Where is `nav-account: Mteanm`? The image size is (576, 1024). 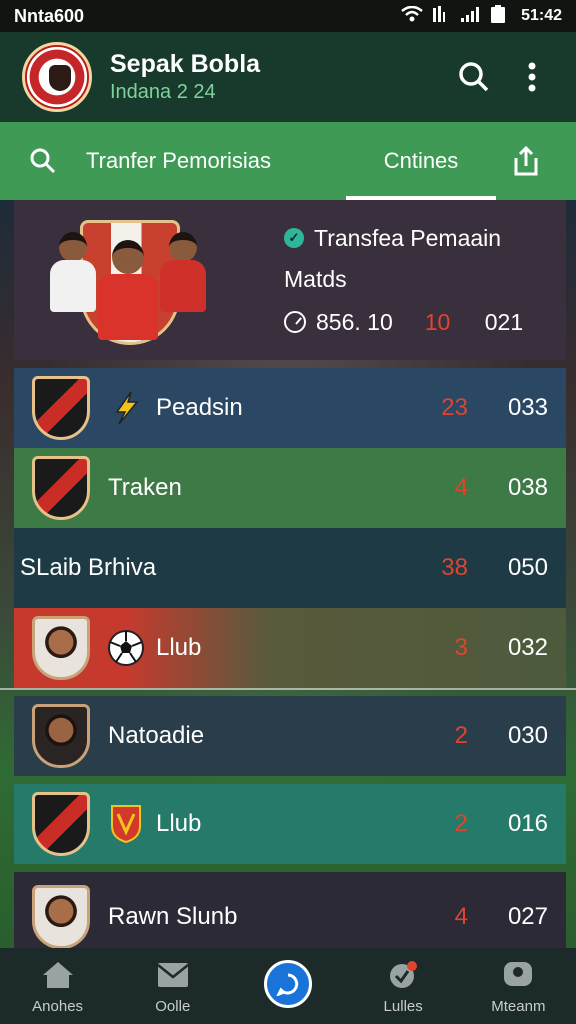
nav-account: Mteanm is located at coordinates (518, 986).